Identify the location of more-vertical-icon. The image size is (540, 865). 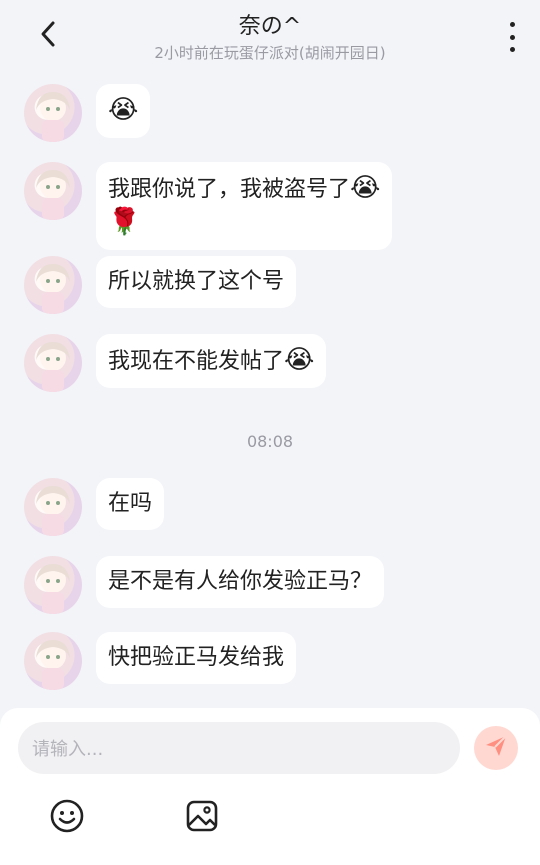
(512, 37).